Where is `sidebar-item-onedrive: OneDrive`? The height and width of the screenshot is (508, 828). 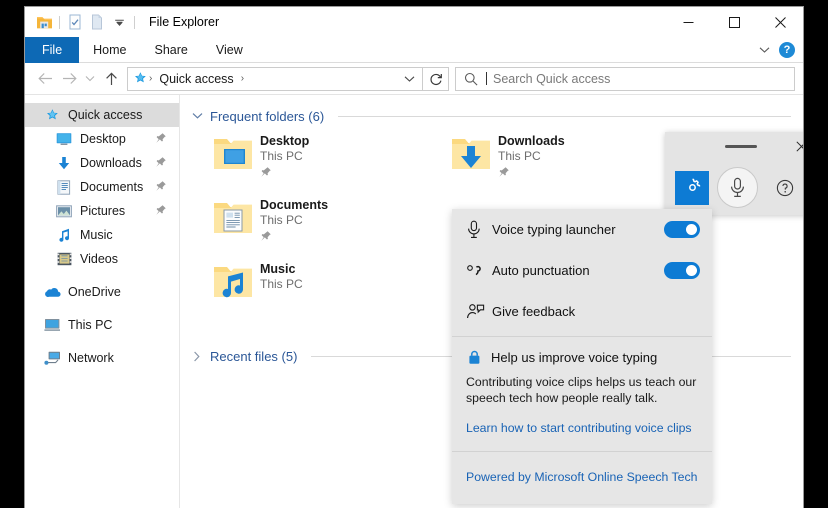 sidebar-item-onedrive: OneDrive is located at coordinates (102, 292).